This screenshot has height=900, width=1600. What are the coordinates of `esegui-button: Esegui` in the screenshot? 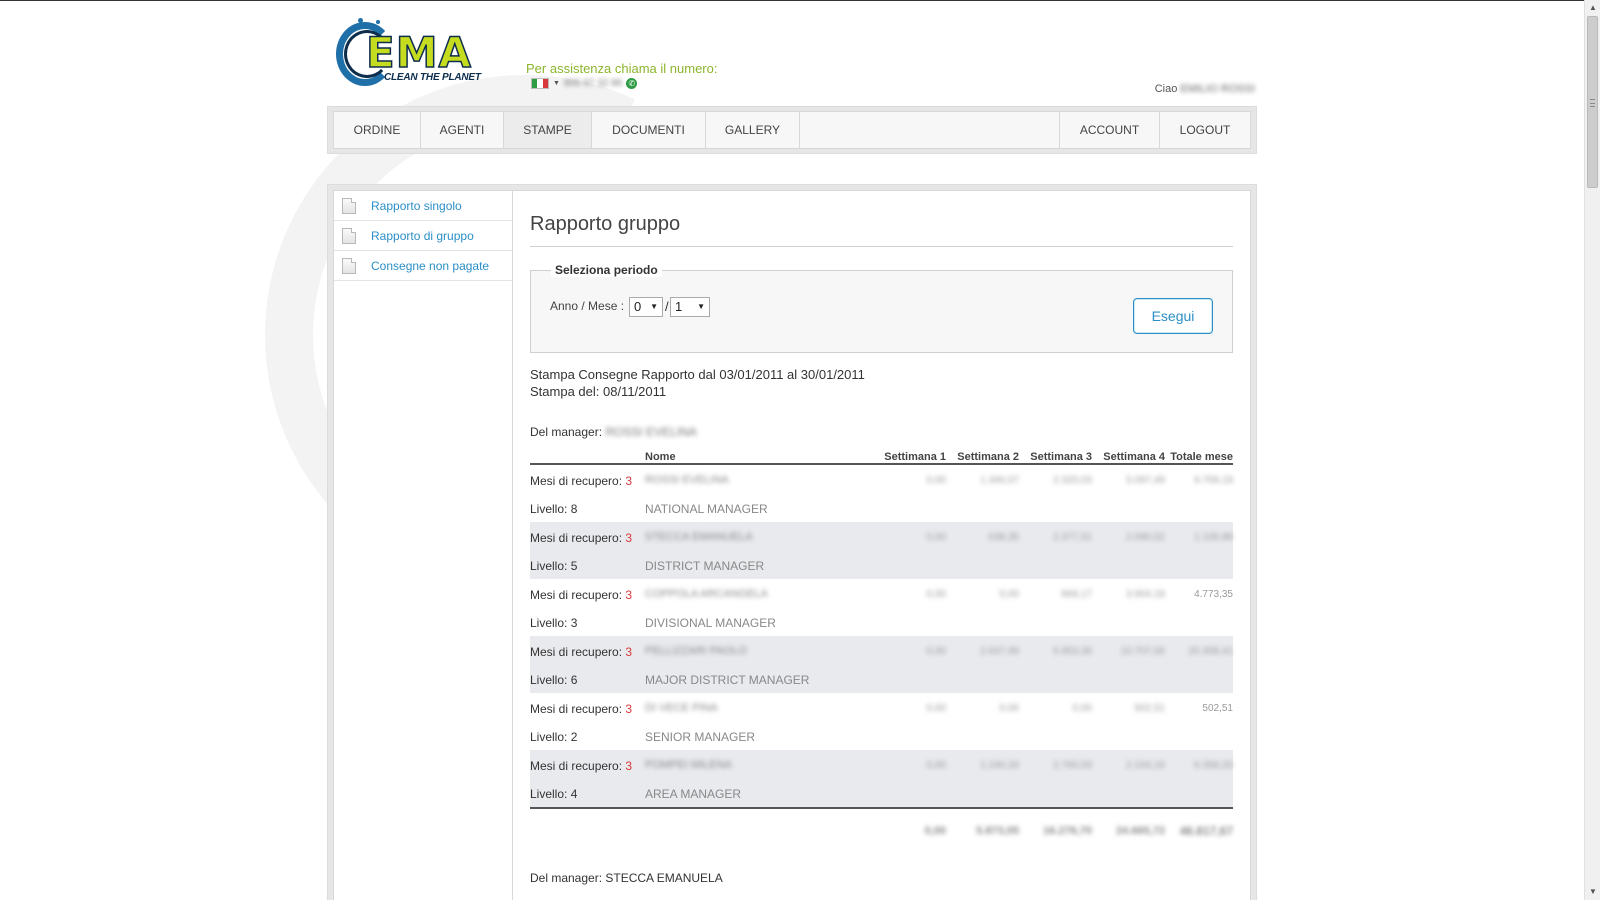 It's located at (1173, 316).